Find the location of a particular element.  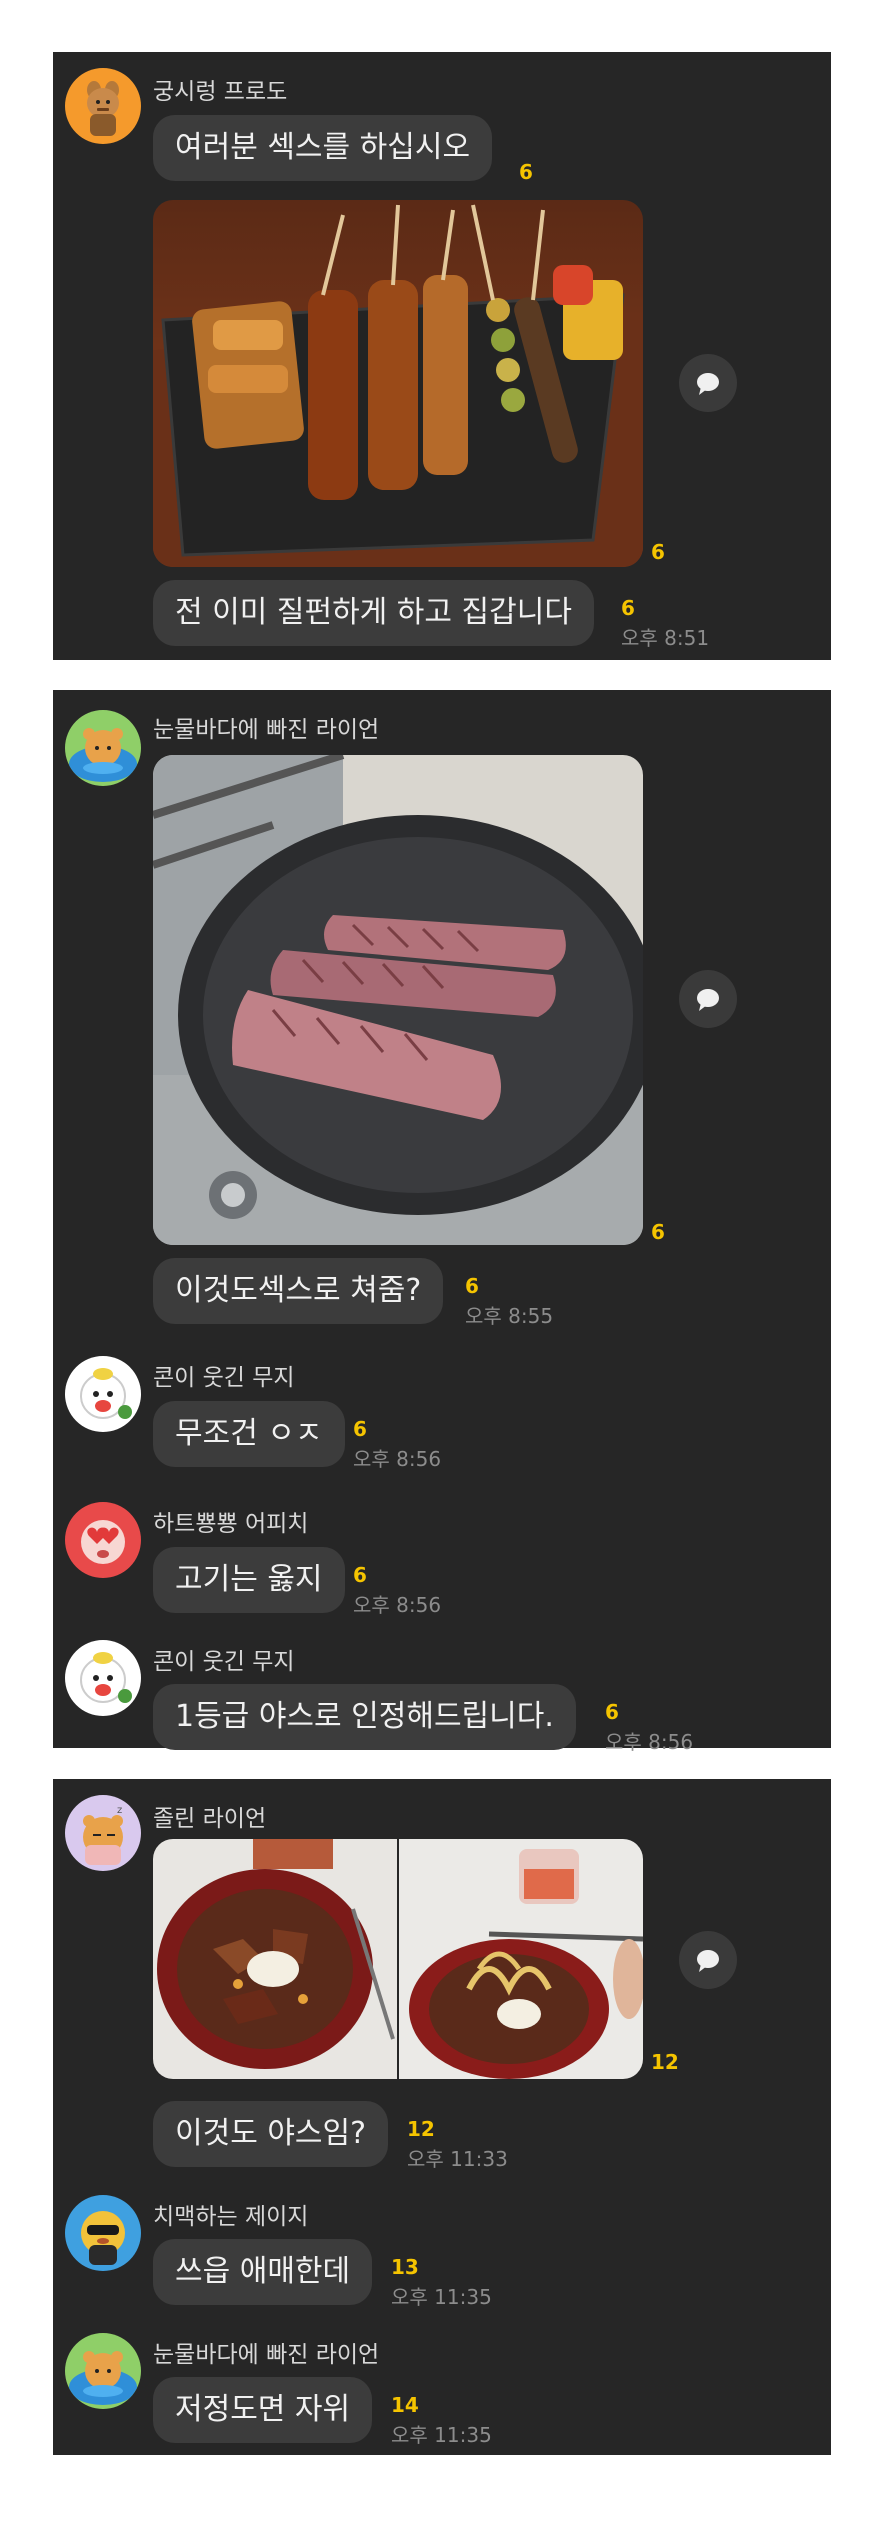

sender-name: 치맥하는 제이지 is located at coordinates (231, 2217).